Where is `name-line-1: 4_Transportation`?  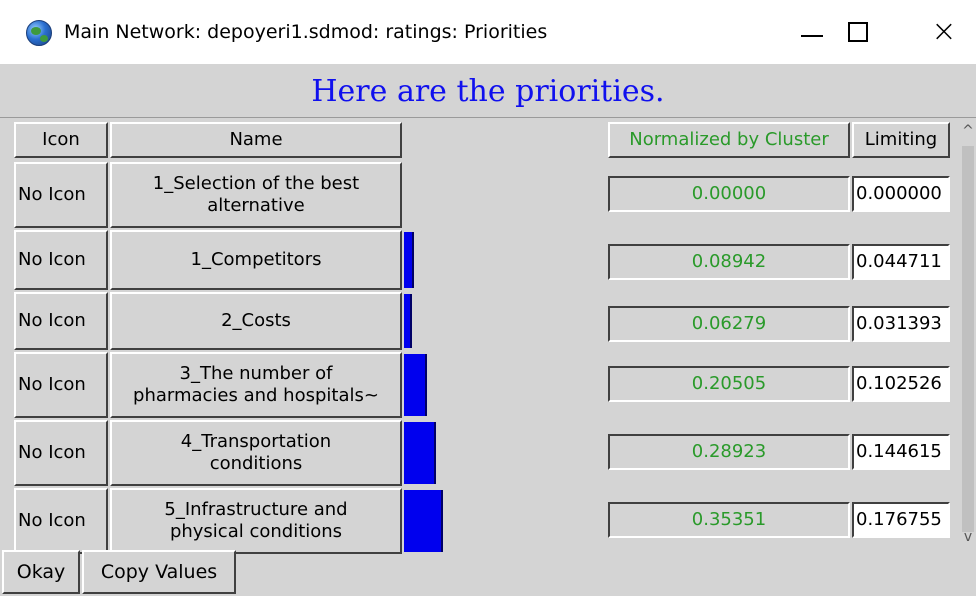
name-line-1: 4_Transportation is located at coordinates (256, 441).